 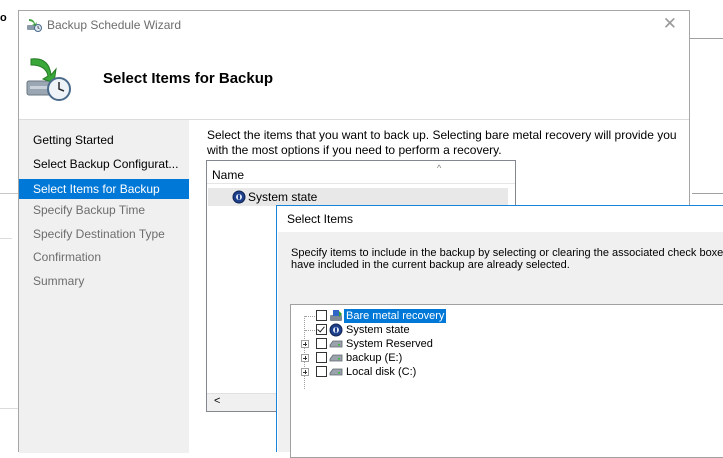 What do you see at coordinates (439, 168) in the screenshot?
I see `sort-ascending-icon: ^` at bounding box center [439, 168].